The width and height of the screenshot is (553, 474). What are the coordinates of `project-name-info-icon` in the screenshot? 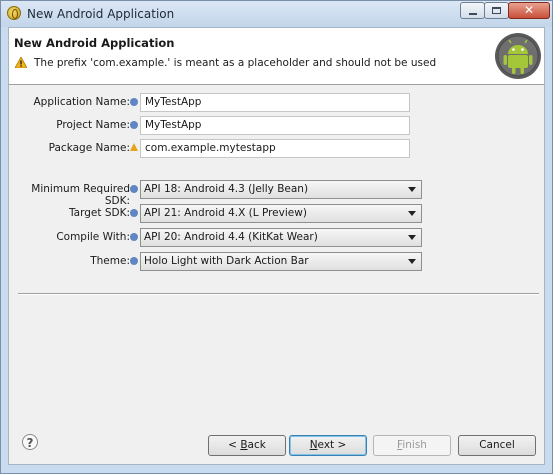 It's located at (134, 125).